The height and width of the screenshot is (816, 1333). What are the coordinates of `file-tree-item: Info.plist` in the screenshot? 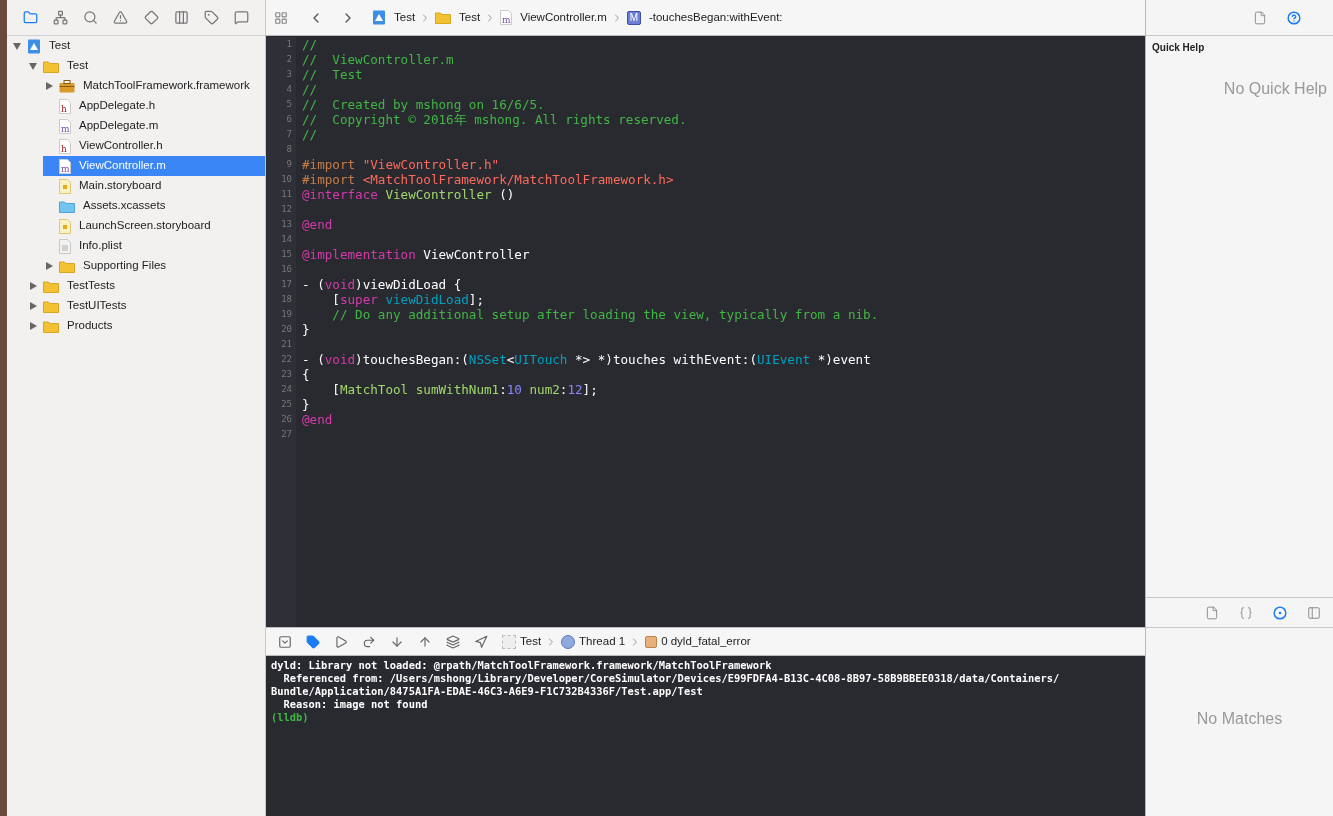 It's located at (154, 246).